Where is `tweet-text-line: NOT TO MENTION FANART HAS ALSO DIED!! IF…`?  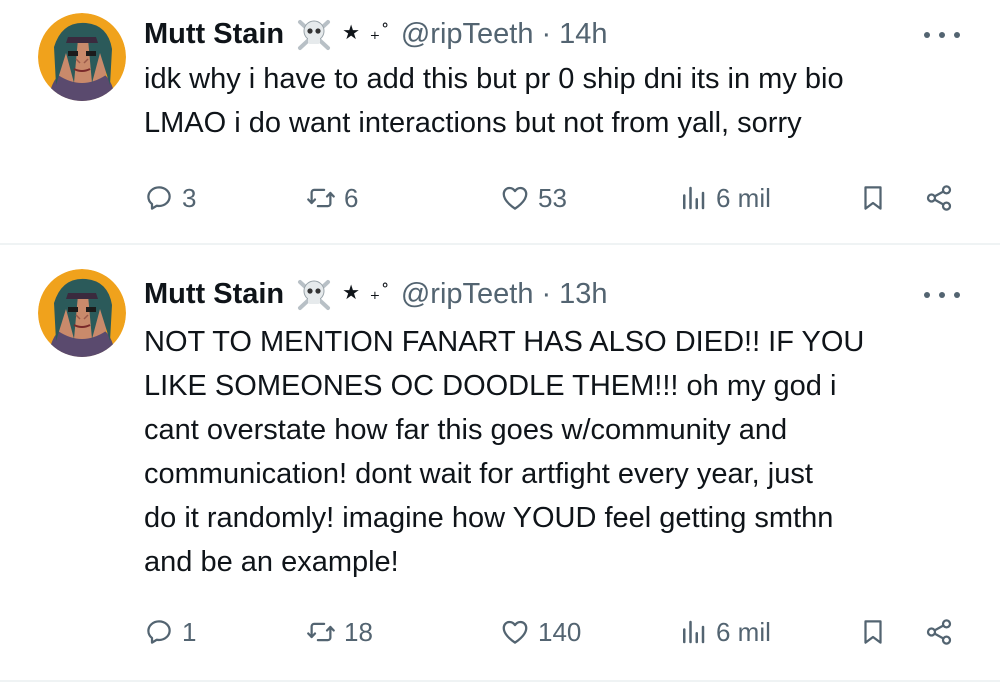 tweet-text-line: NOT TO MENTION FANART HAS ALSO DIED!! IF… is located at coordinates (504, 342).